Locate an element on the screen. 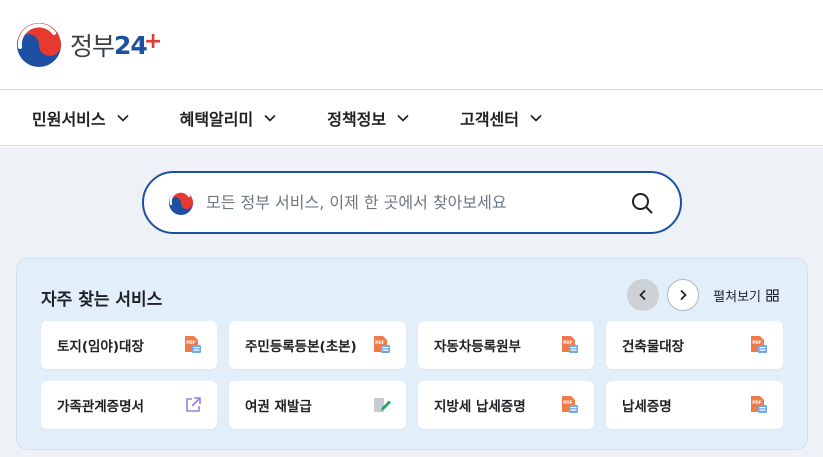  logo-wordmark: 정부 24 + is located at coordinates (116, 45).